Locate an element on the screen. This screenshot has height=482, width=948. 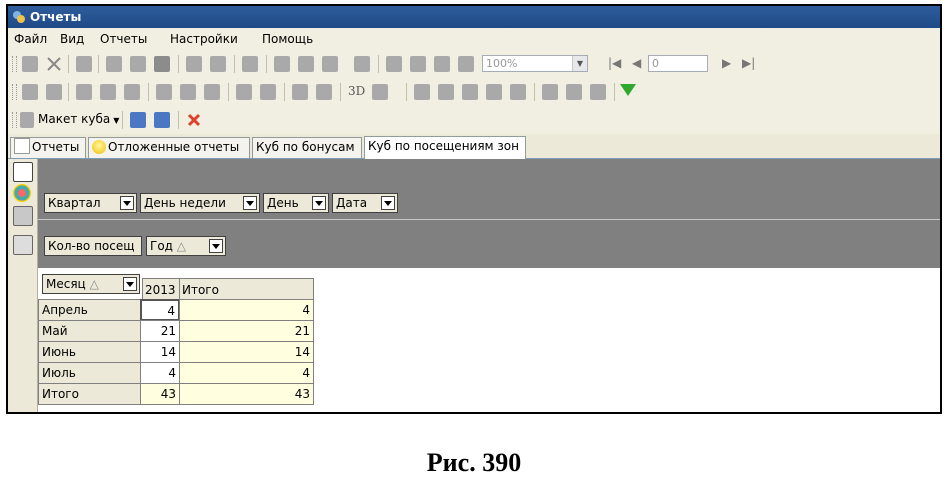
menu-file: Файл is located at coordinates (30, 39).